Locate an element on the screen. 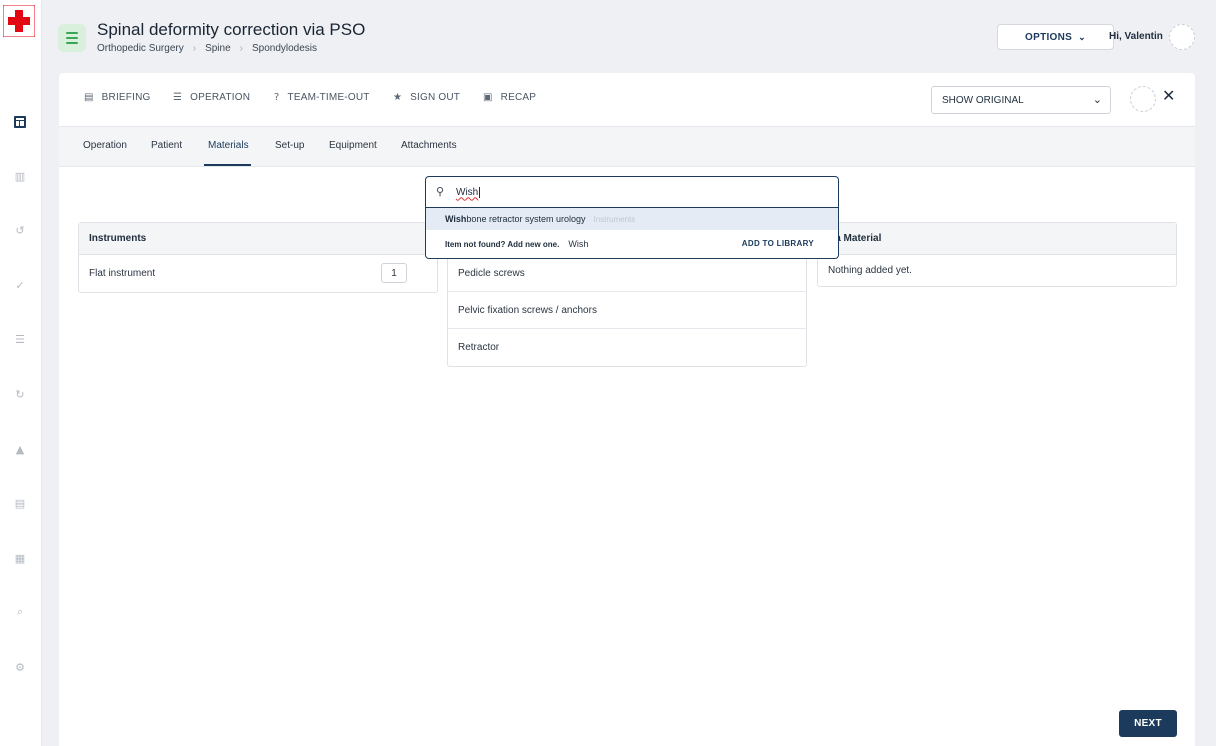  phase-briefing: ▤ BRIEFING is located at coordinates (117, 97).